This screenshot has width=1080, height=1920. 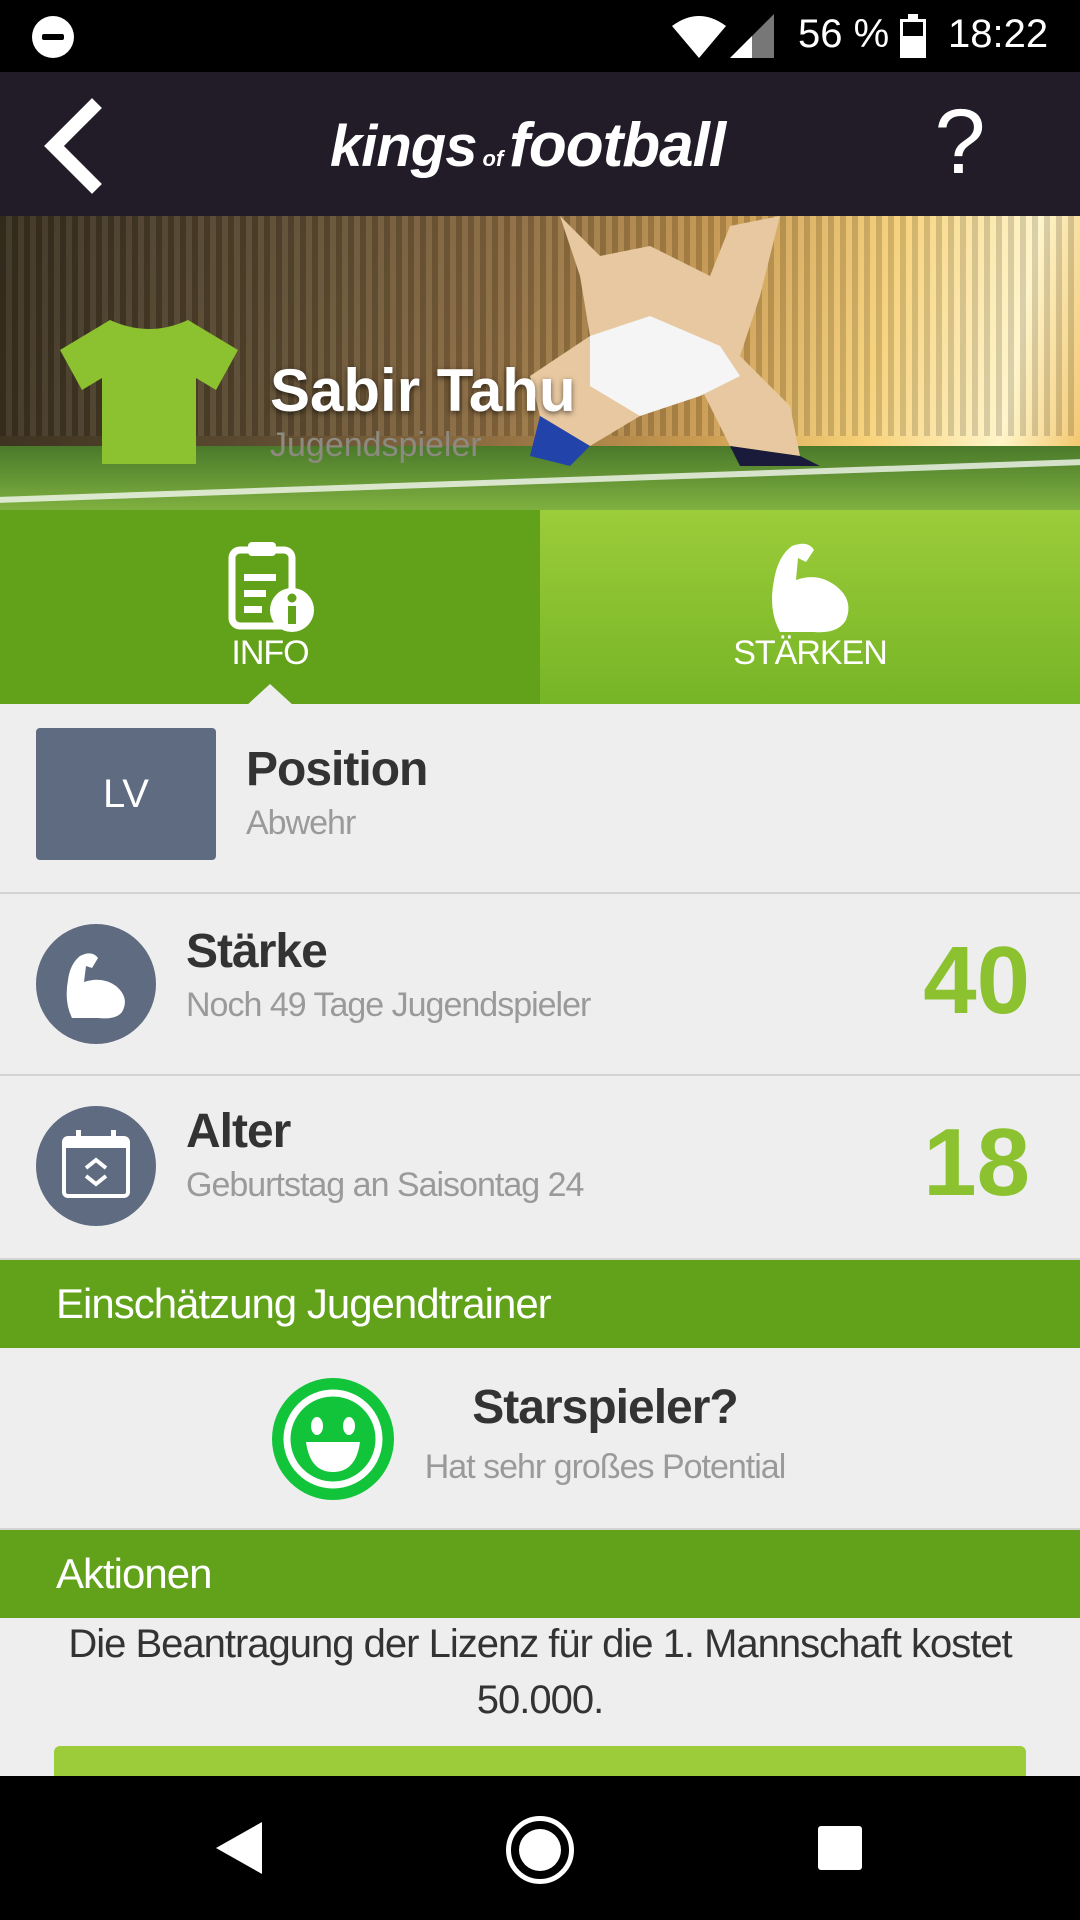 What do you see at coordinates (699, 37) in the screenshot?
I see `wifi-icon` at bounding box center [699, 37].